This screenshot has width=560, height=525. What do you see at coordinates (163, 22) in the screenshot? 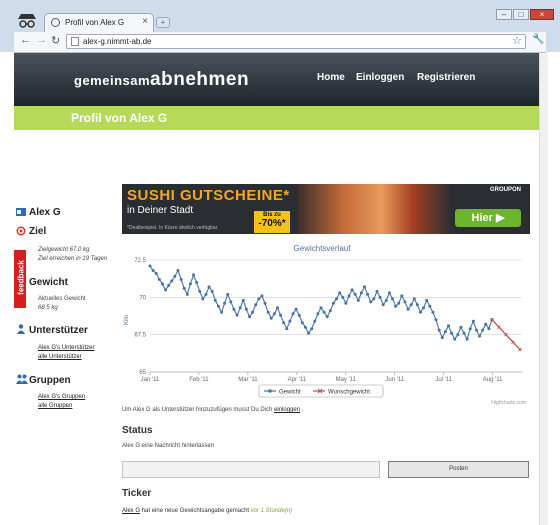
I see `new-tab-button: +` at bounding box center [163, 22].